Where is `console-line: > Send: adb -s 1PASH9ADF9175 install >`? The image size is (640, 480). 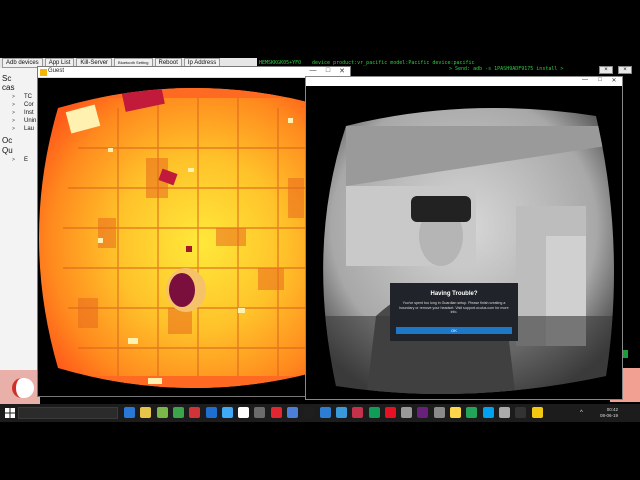
console-line: > Send: adb -s 1PASH9ADF9175 install > is located at coordinates (506, 69).